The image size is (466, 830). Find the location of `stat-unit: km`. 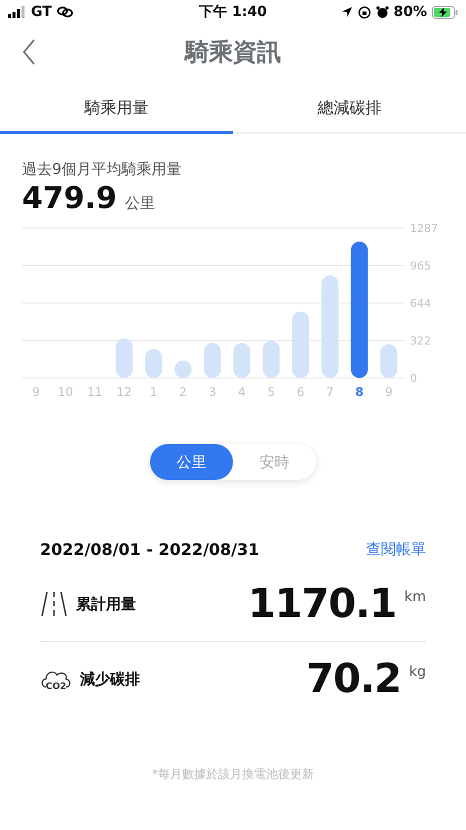

stat-unit: km is located at coordinates (415, 597).